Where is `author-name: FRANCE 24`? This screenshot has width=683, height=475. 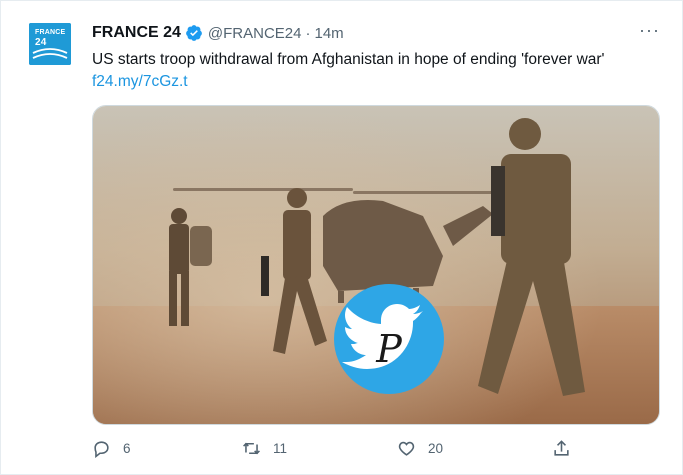
author-name: FRANCE 24 is located at coordinates (136, 33).